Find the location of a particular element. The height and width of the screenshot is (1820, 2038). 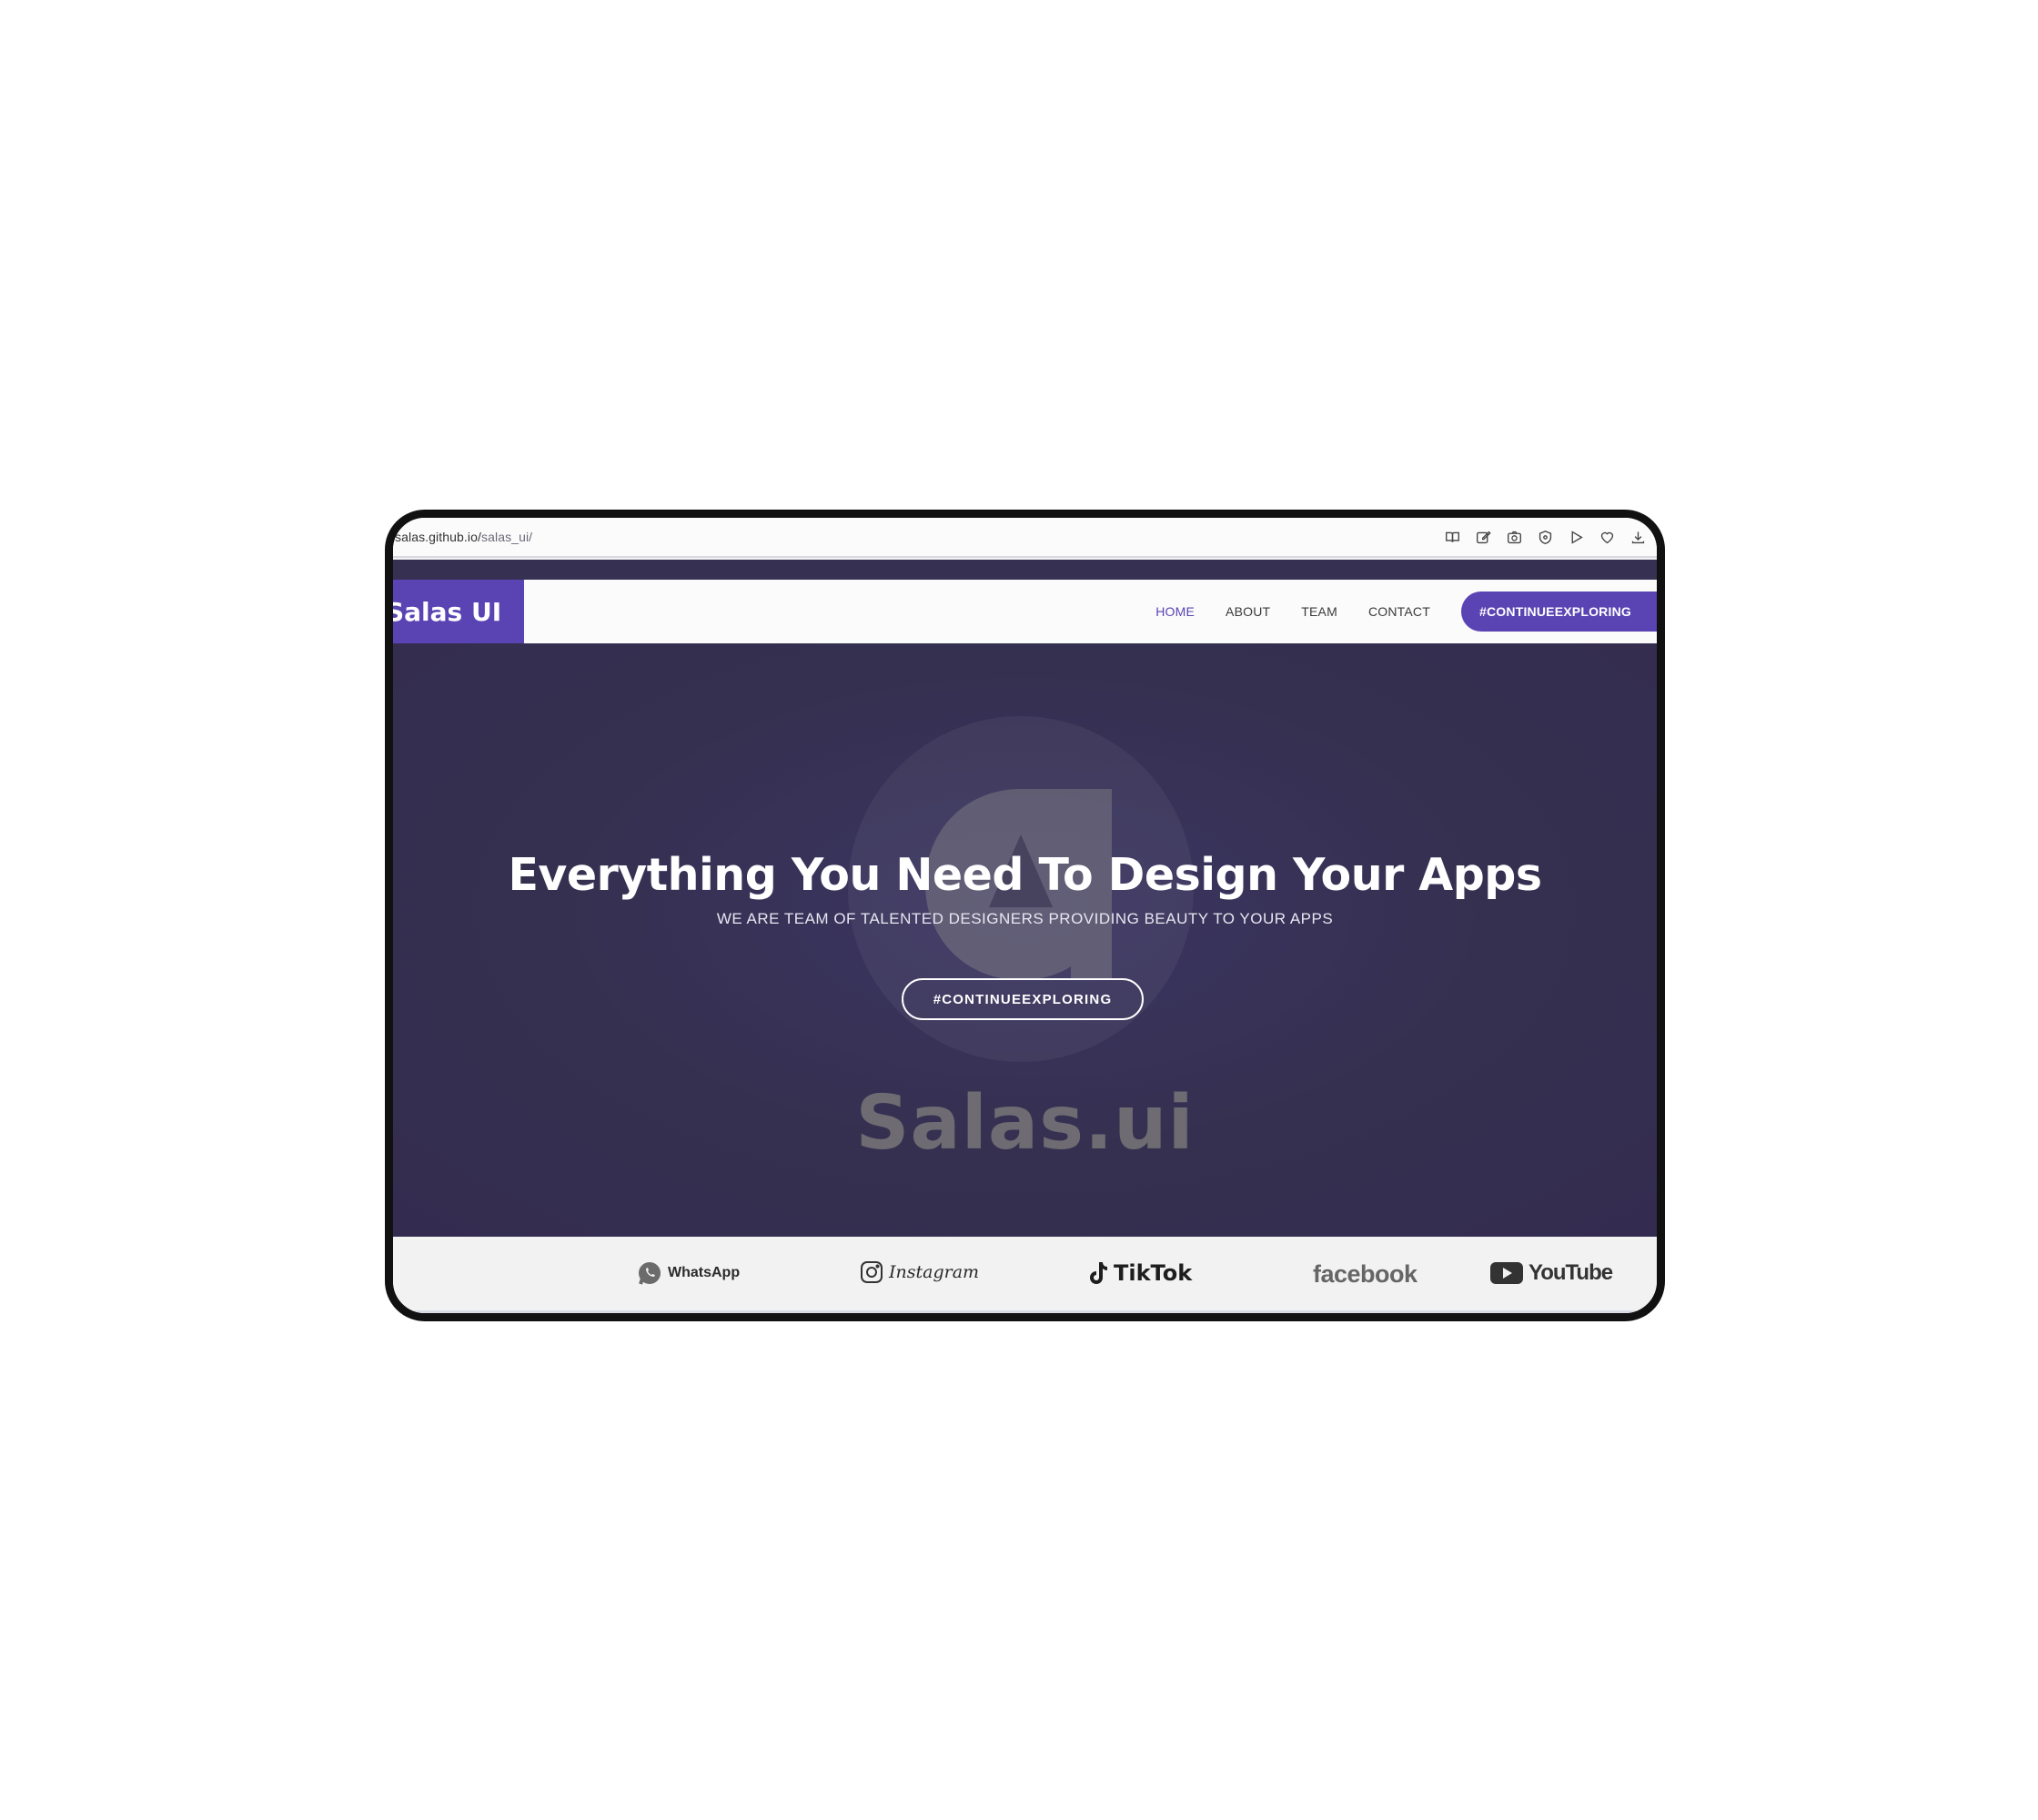

nav-link-about: ABOUT is located at coordinates (1248, 612).